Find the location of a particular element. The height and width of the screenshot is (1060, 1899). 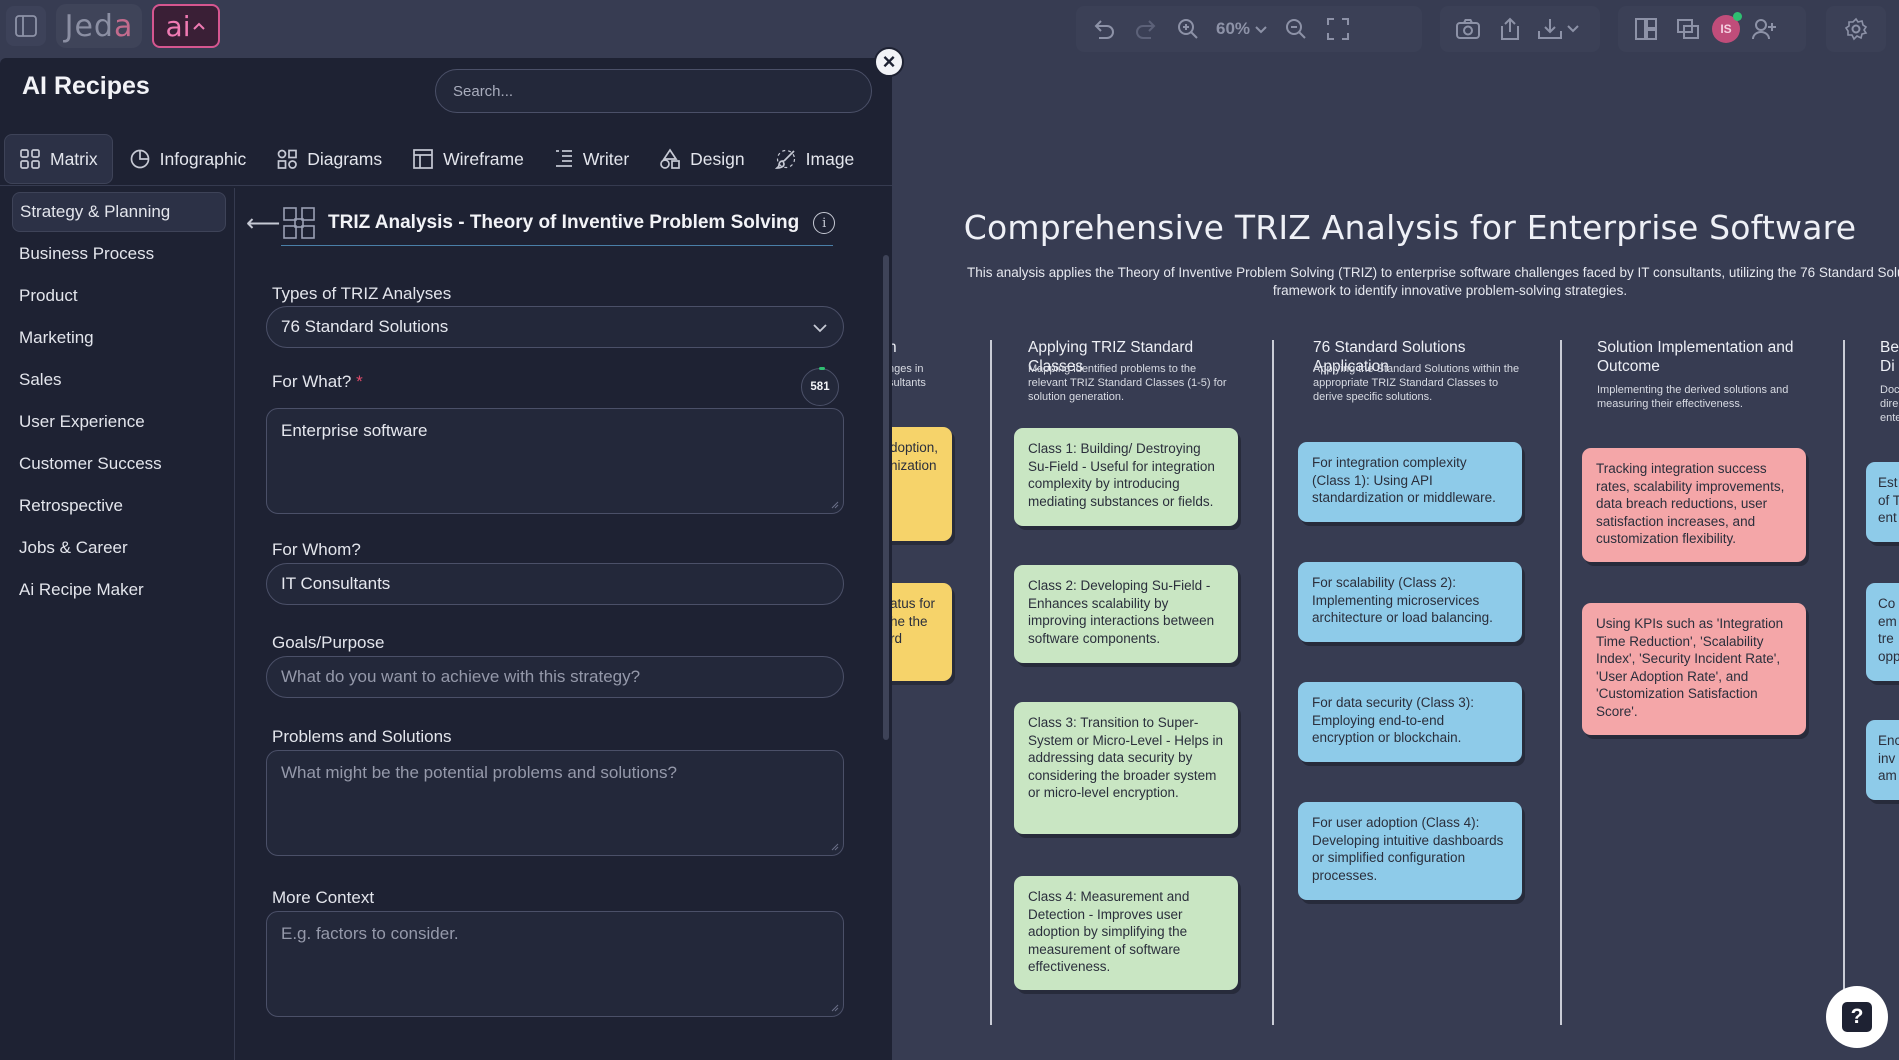

sidebar-panel-icon is located at coordinates (26, 26).